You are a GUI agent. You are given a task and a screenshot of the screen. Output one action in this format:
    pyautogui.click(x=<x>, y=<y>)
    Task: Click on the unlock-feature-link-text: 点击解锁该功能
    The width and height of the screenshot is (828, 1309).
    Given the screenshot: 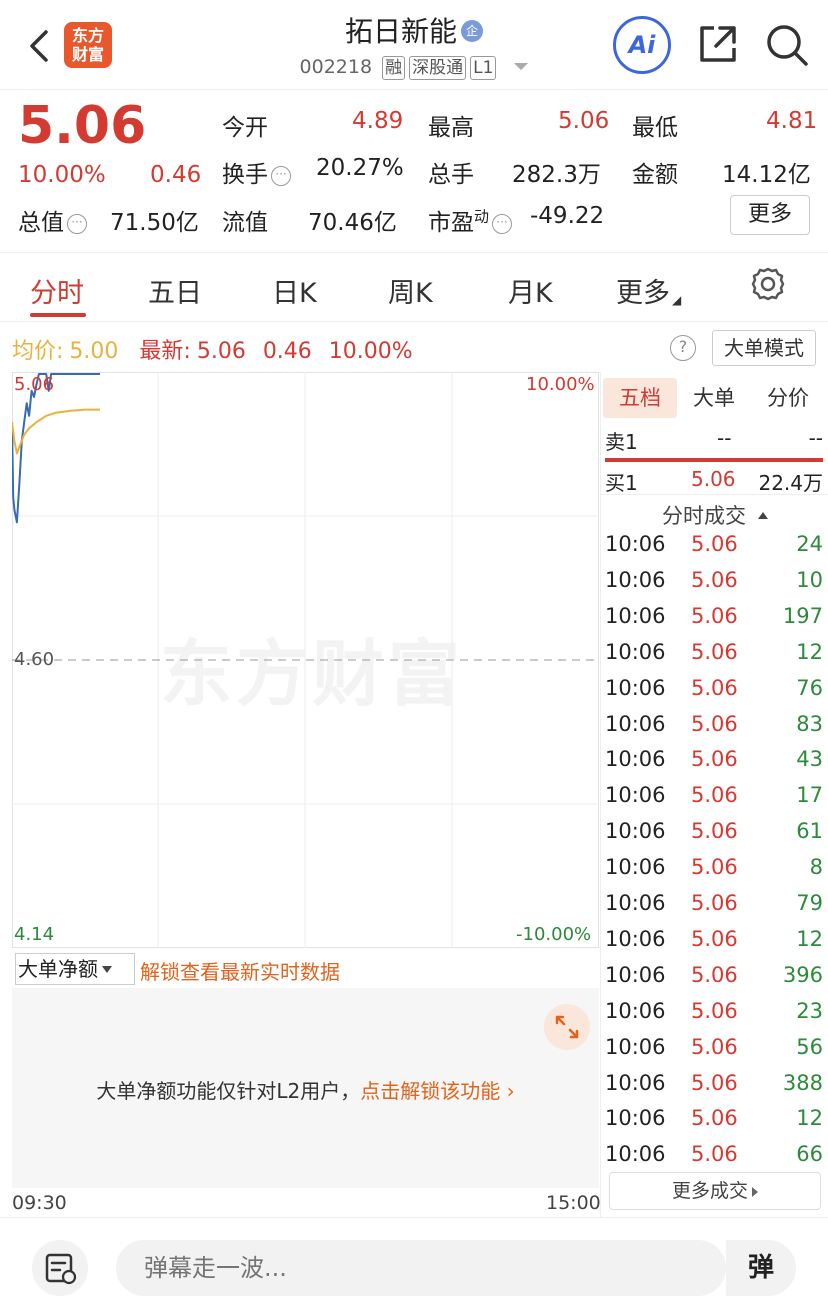 What is the action you would take?
    pyautogui.click(x=430, y=1091)
    